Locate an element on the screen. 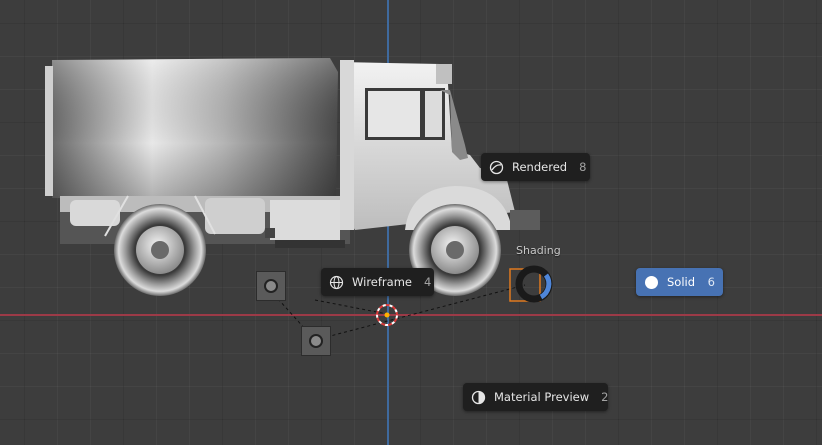  light-object-icon is located at coordinates (271, 286).